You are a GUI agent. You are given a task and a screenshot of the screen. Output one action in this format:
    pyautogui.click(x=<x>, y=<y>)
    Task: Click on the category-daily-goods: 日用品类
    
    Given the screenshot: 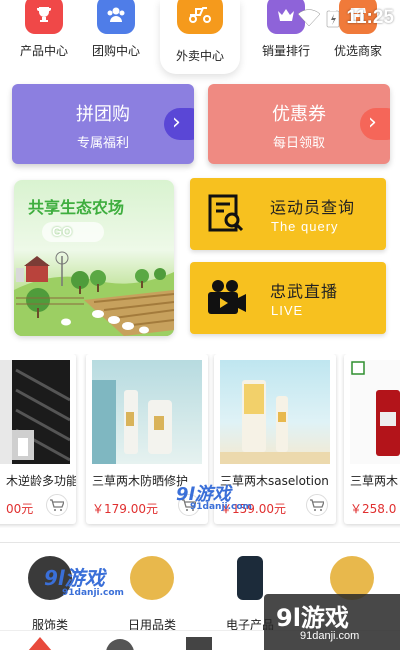 What is the action you would take?
    pyautogui.click(x=152, y=594)
    